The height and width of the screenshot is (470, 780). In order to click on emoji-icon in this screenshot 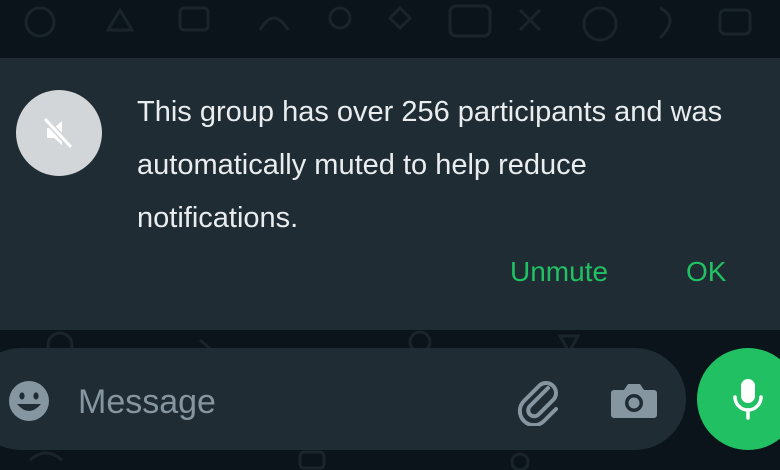, I will do `click(29, 401)`.